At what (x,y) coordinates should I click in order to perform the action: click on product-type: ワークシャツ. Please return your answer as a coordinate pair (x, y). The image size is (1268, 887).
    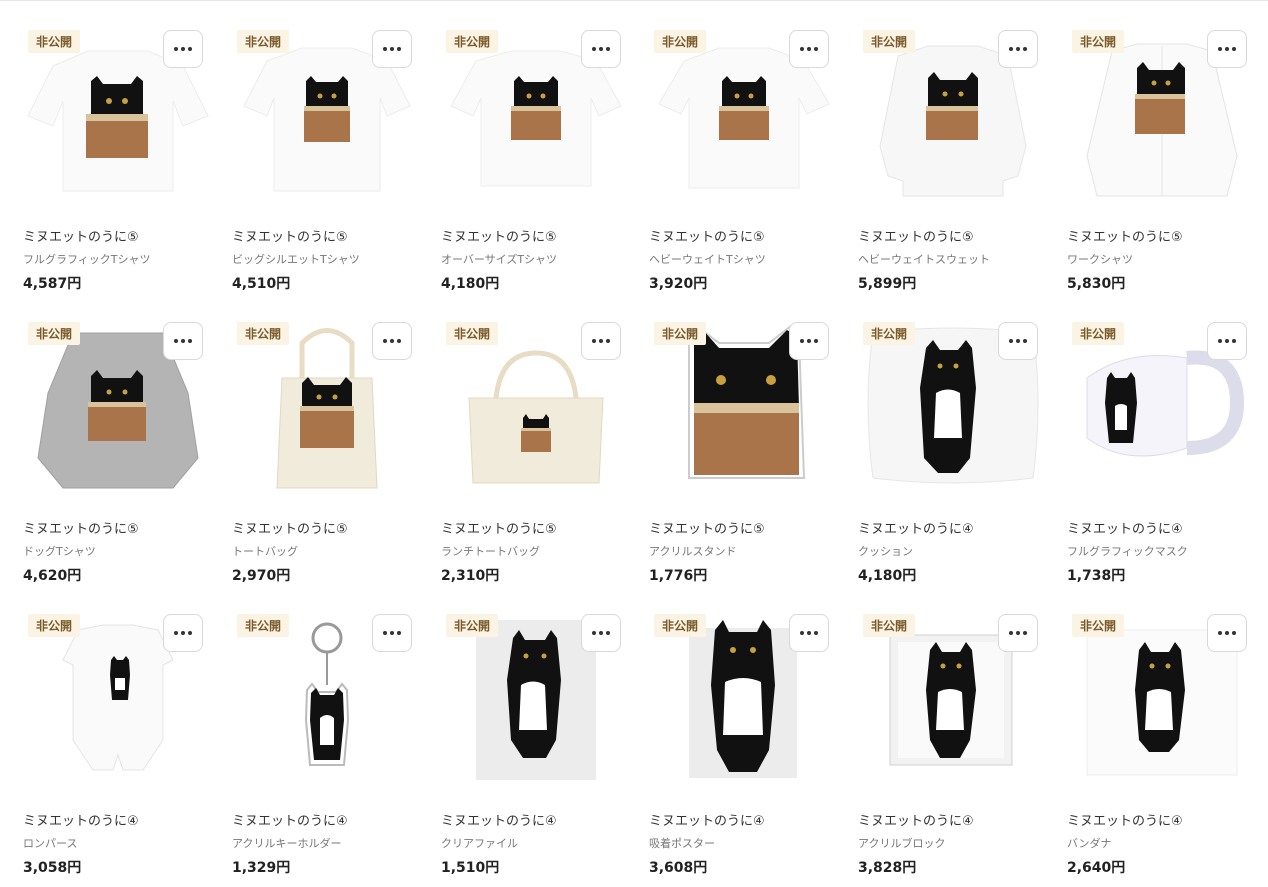
    Looking at the image, I should click on (1100, 259).